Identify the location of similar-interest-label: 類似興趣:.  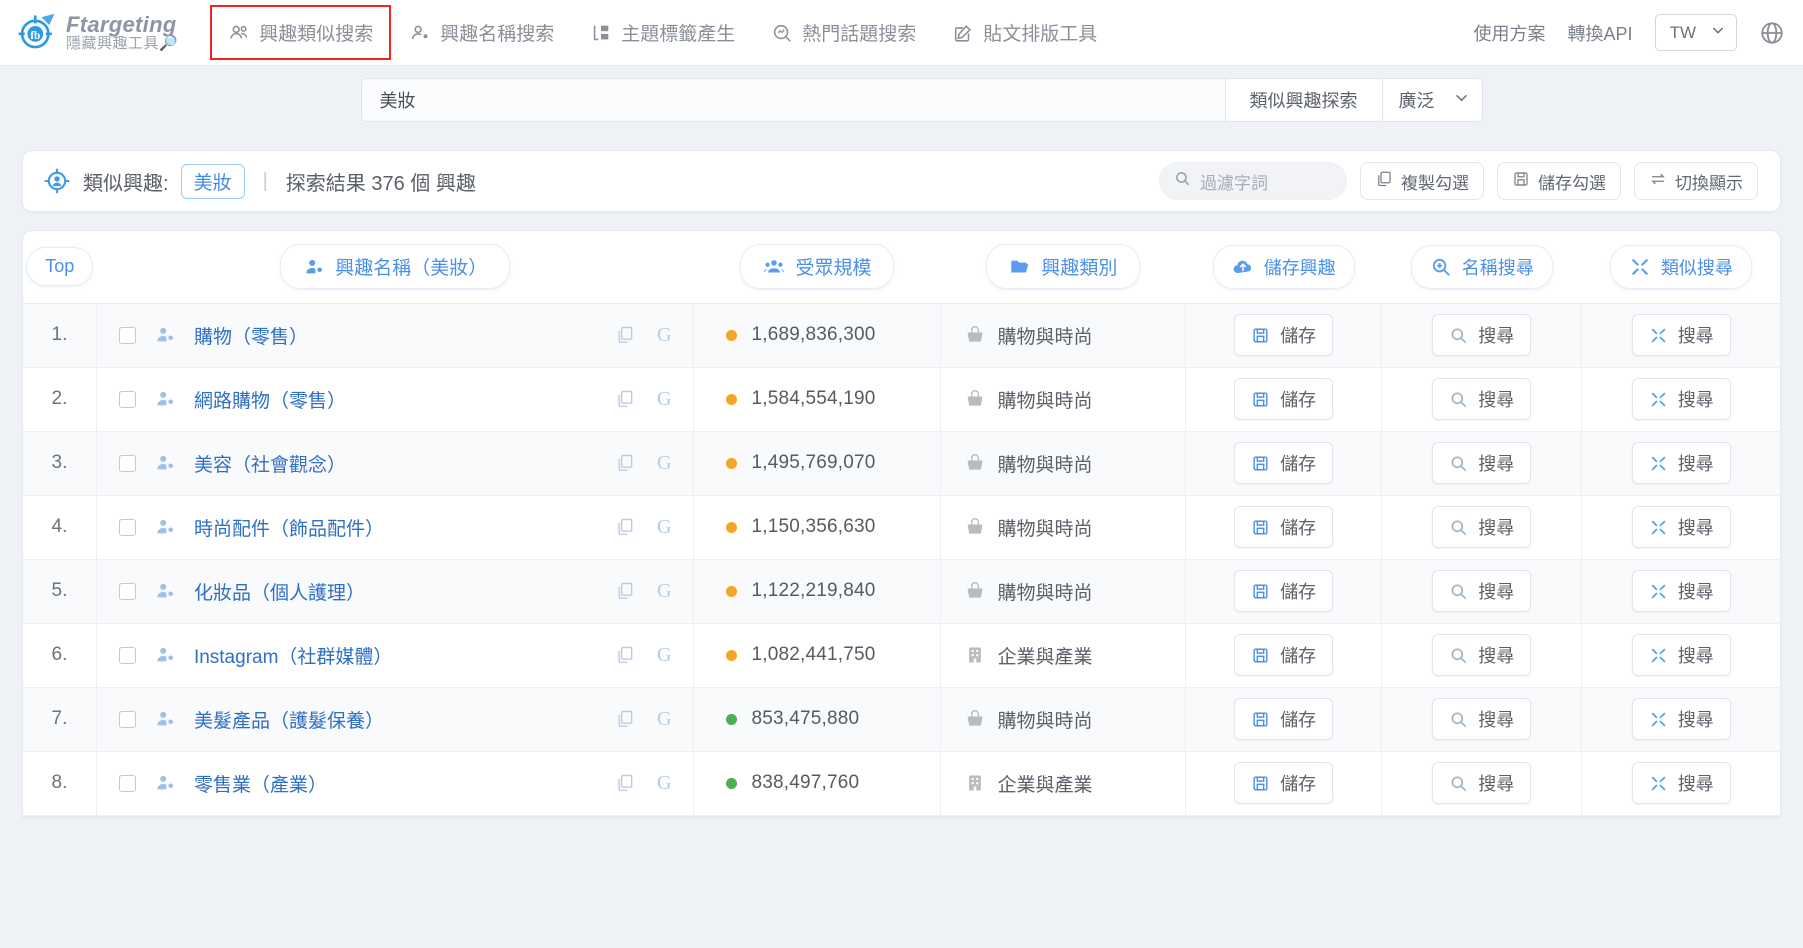
(126, 183).